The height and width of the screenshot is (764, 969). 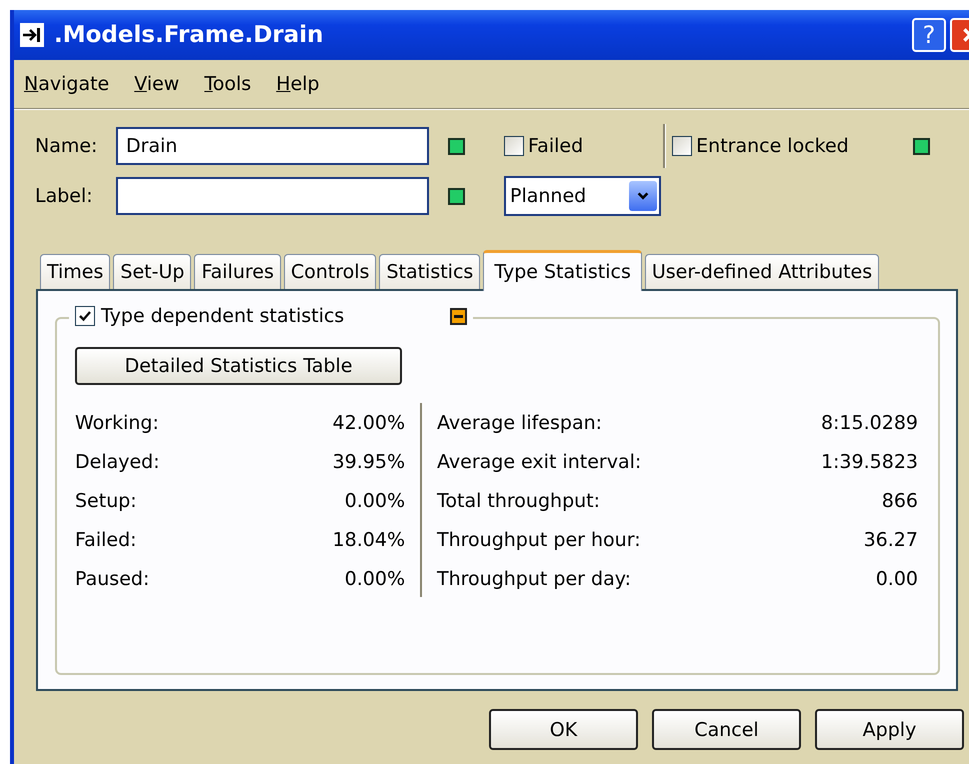 What do you see at coordinates (368, 423) in the screenshot?
I see `stat-value: 42.00%` at bounding box center [368, 423].